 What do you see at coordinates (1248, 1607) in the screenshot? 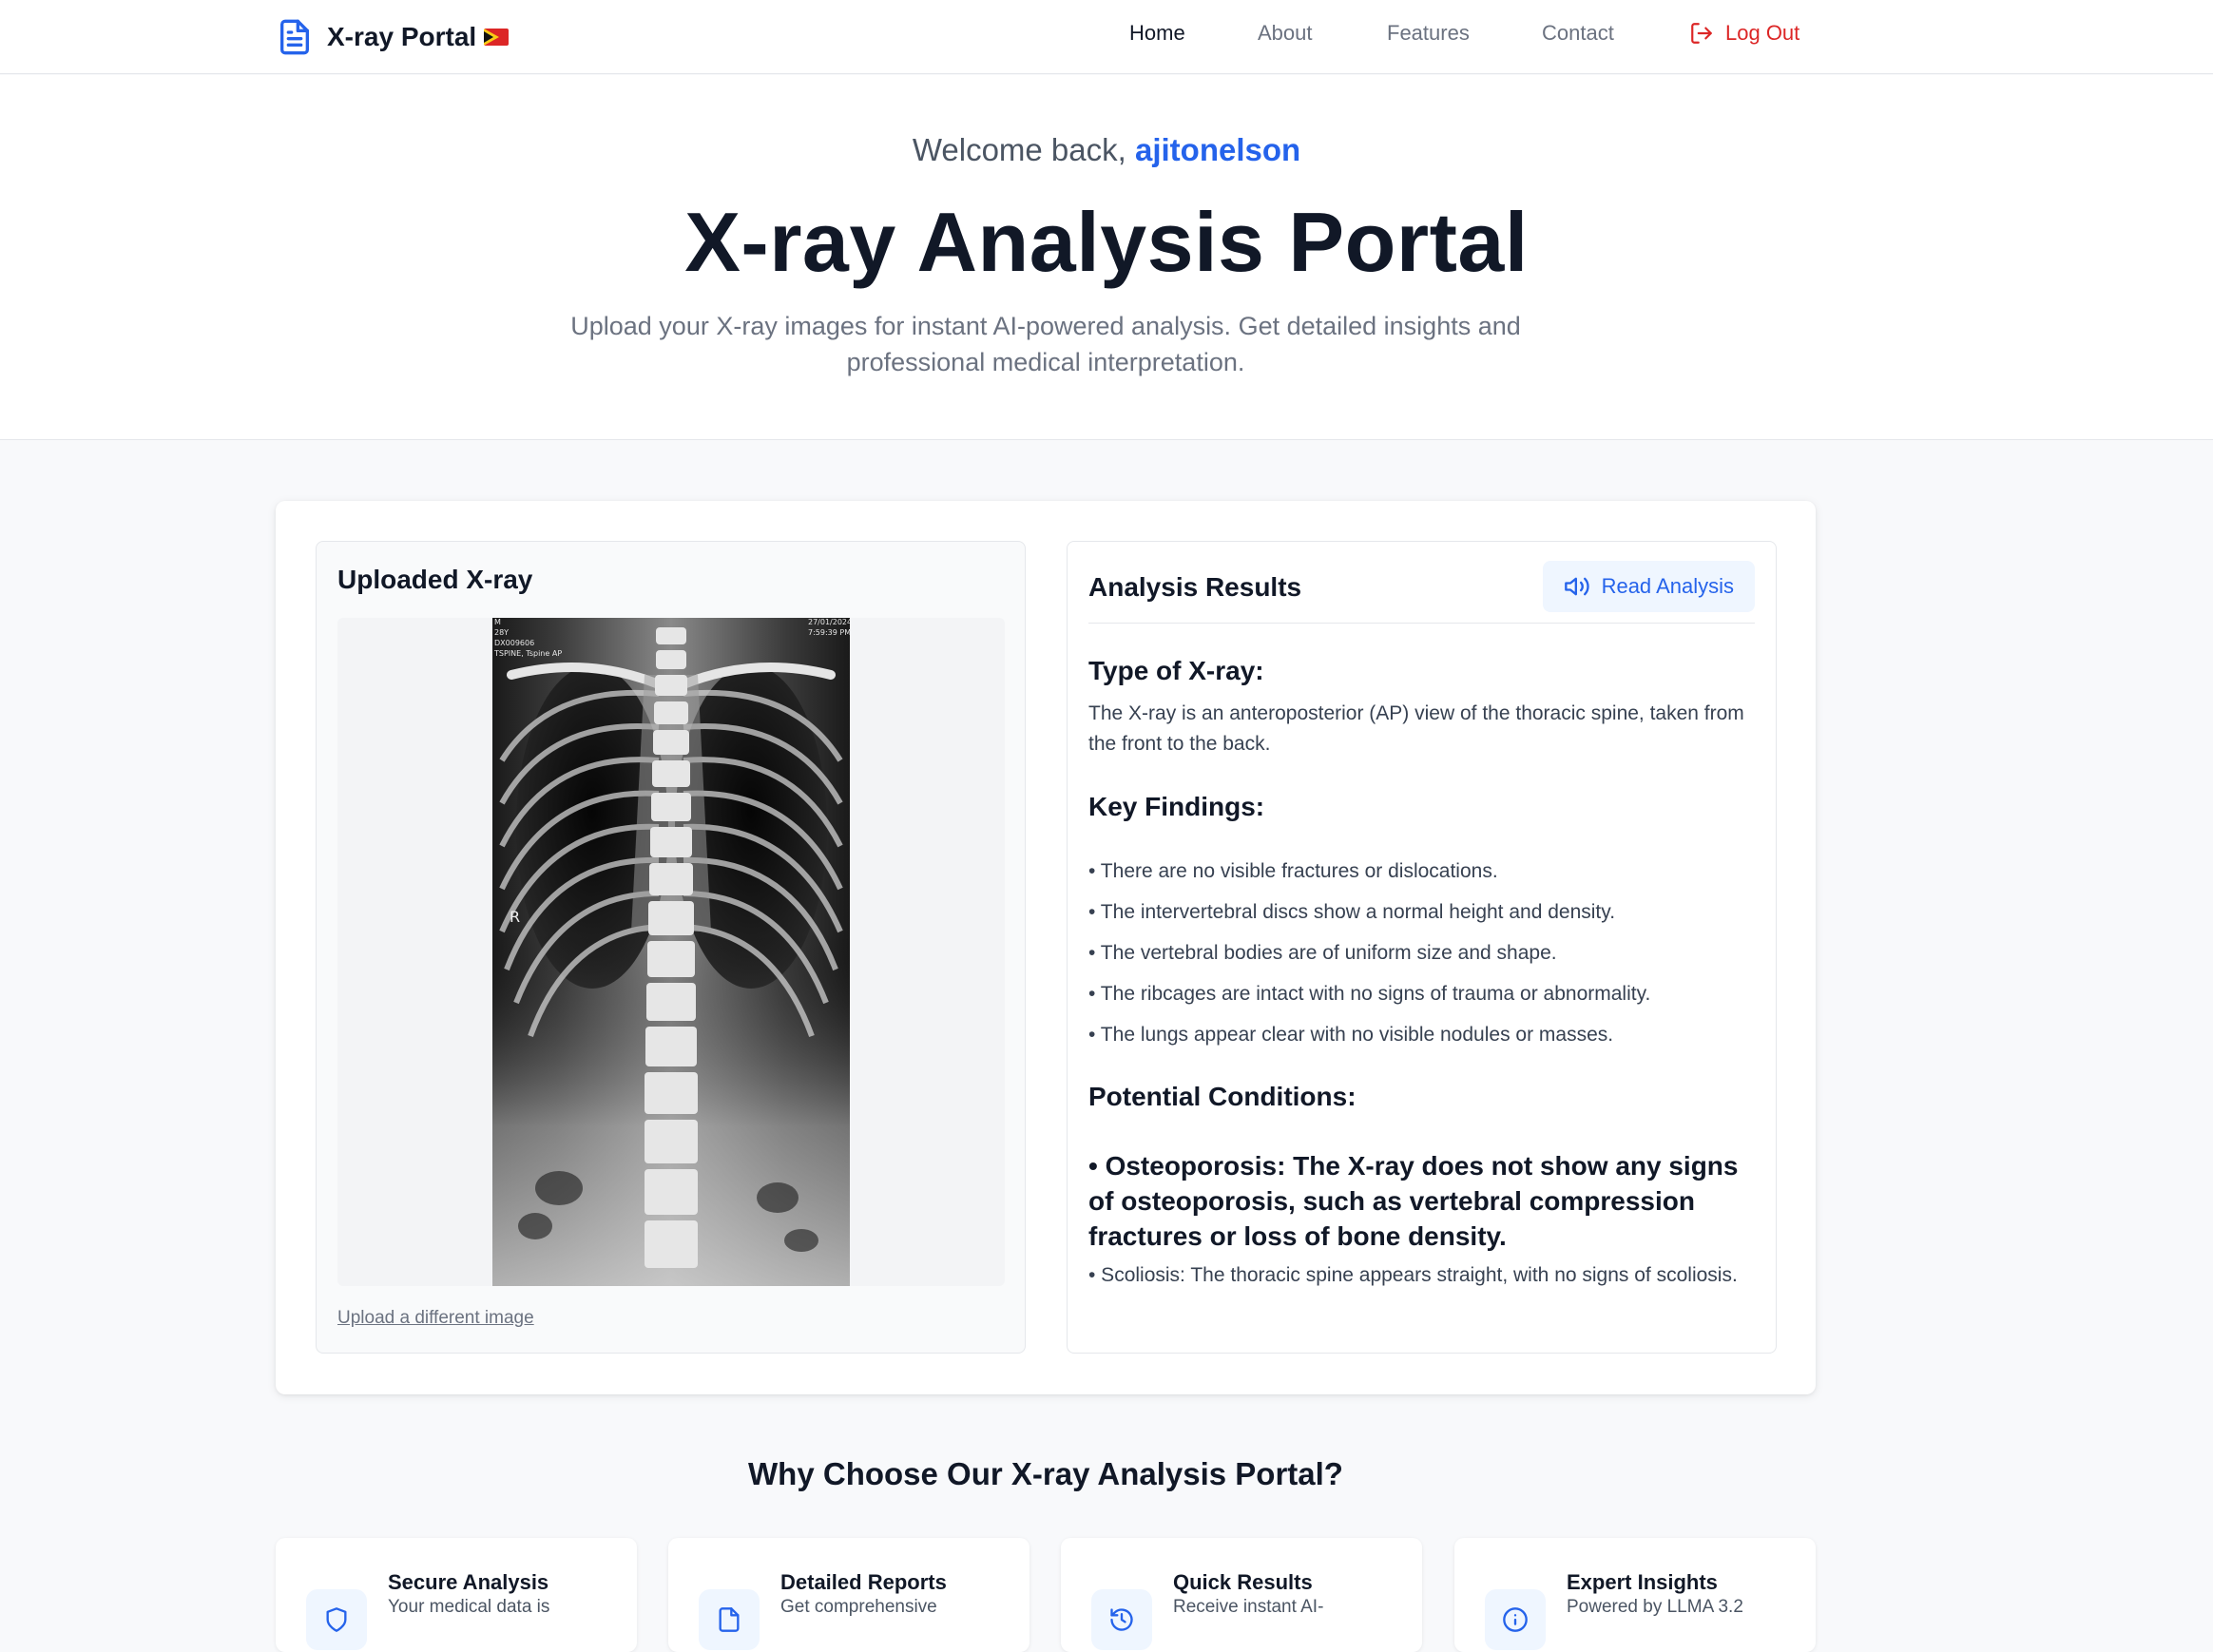
I see `feature-desc: Receive instant AI-` at bounding box center [1248, 1607].